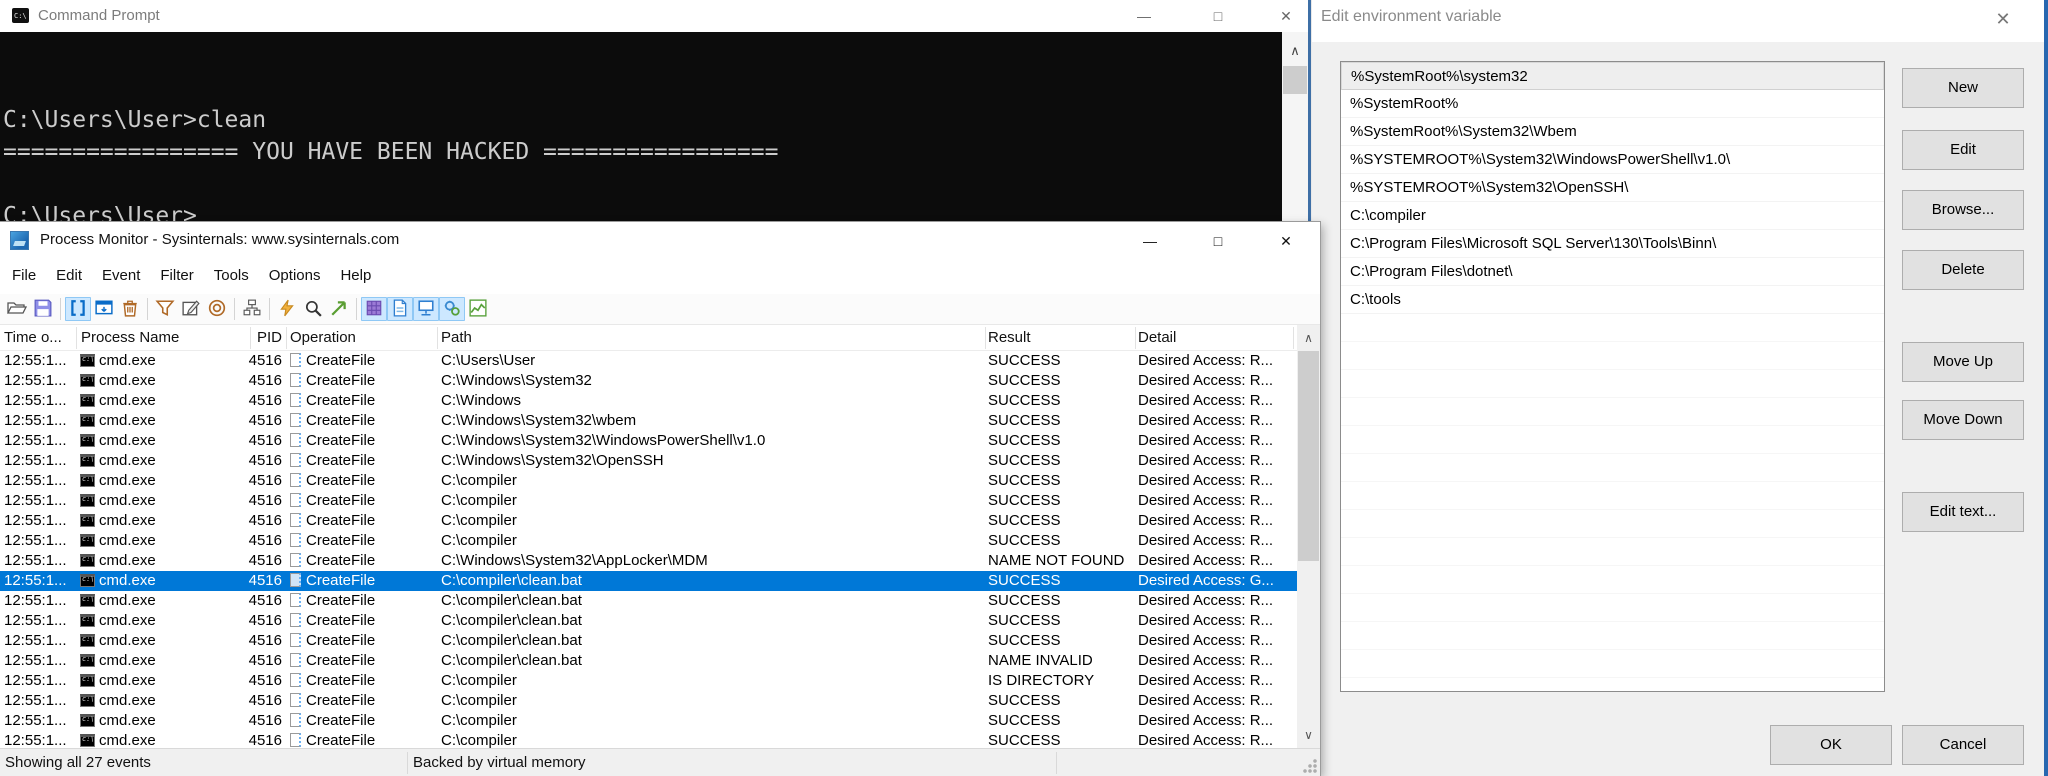  Describe the element at coordinates (1612, 132) in the screenshot. I see `env-list-item: %SystemRoot%\System32\Wbem` at that location.